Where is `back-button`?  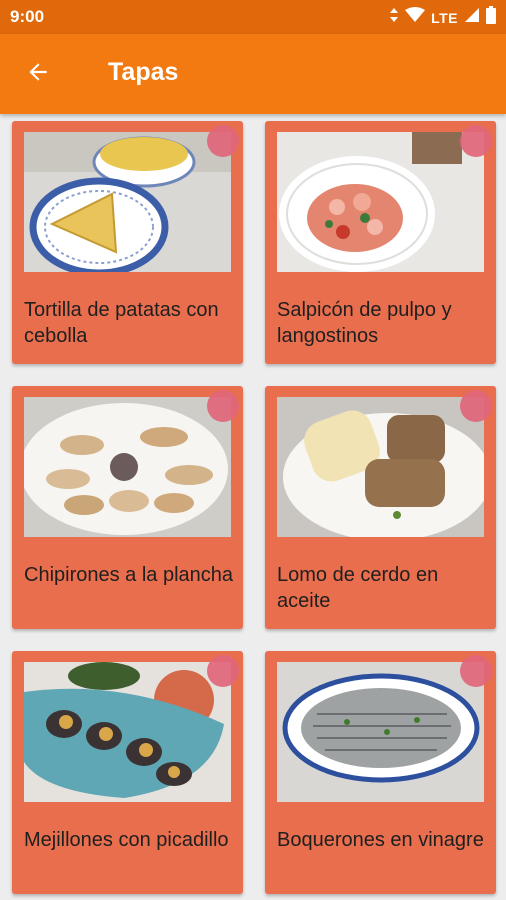
back-button is located at coordinates (38, 74).